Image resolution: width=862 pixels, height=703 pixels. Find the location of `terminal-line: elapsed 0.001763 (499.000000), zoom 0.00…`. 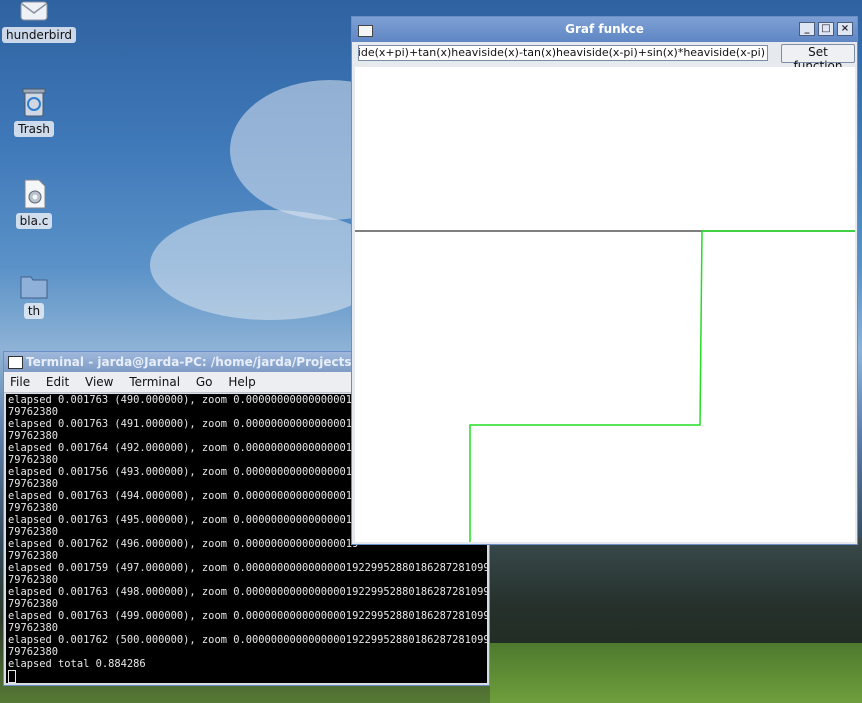

terminal-line: elapsed 0.001763 (499.000000), zoom 0.00… is located at coordinates (247, 616).